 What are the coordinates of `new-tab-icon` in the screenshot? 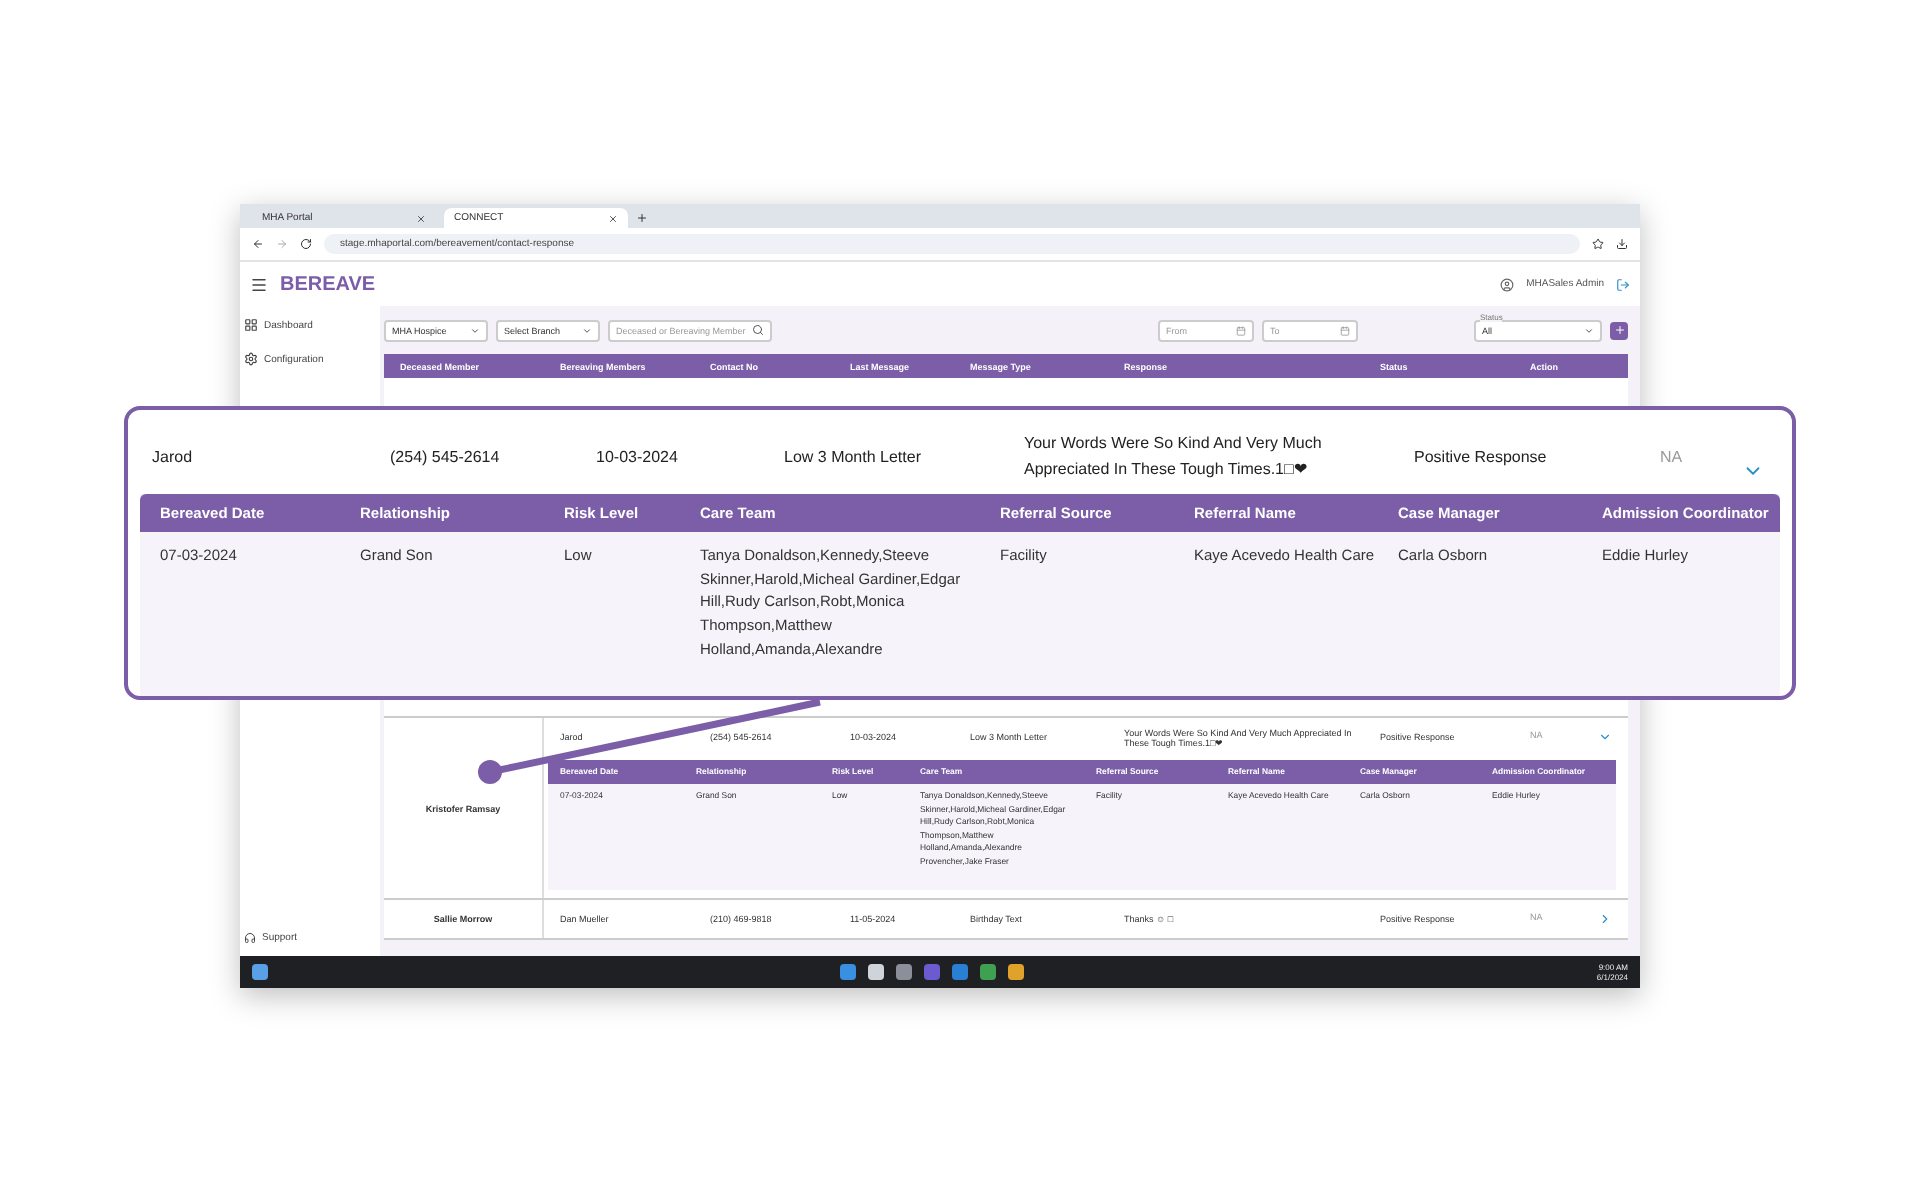 It's located at (642, 218).